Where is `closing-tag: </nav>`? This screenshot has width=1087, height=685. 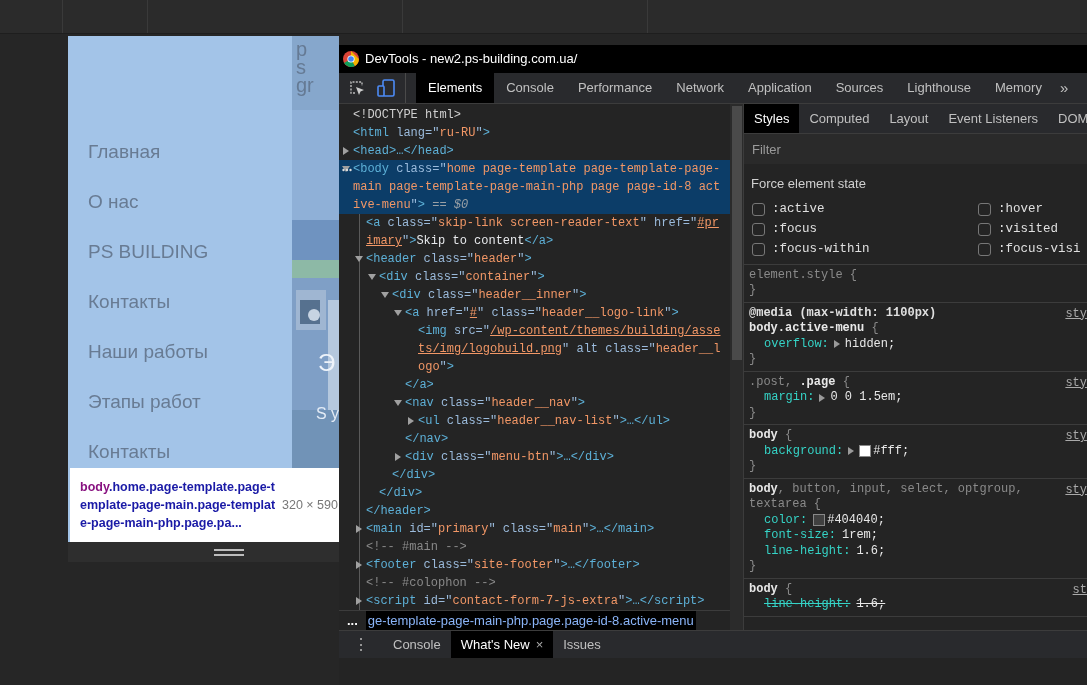
closing-tag: </nav> is located at coordinates (427, 439).